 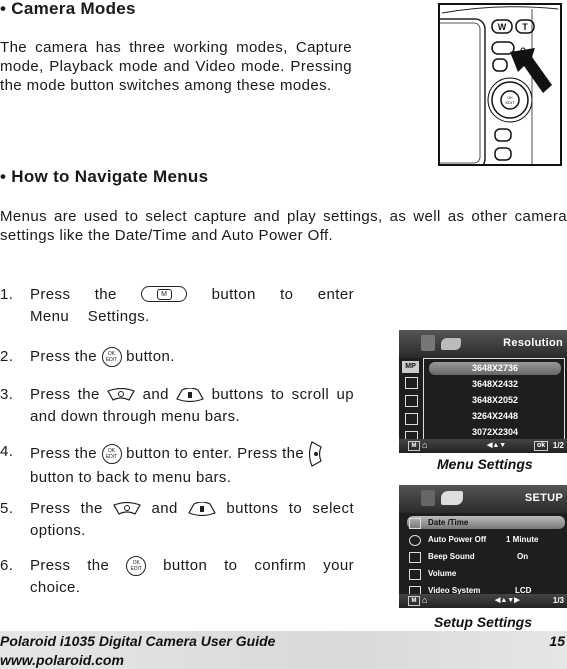 What do you see at coordinates (531, 70) in the screenshot?
I see `arrow-pointer-icon` at bounding box center [531, 70].